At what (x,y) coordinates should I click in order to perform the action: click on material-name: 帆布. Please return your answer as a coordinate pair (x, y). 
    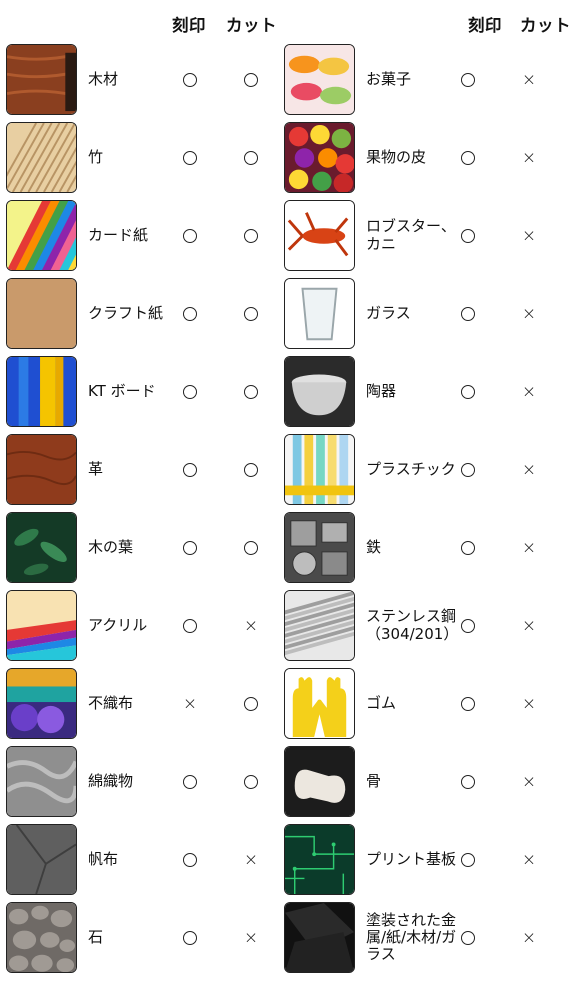
    Looking at the image, I should click on (103, 858).